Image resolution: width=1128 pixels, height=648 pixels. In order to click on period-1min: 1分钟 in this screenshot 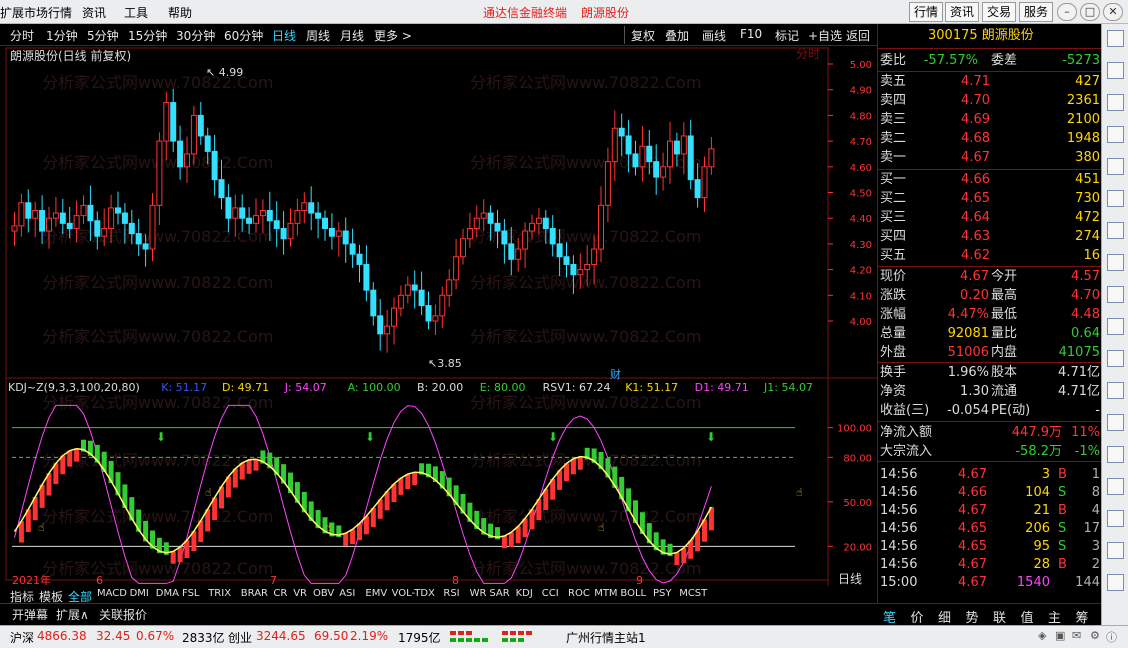, I will do `click(62, 35)`.